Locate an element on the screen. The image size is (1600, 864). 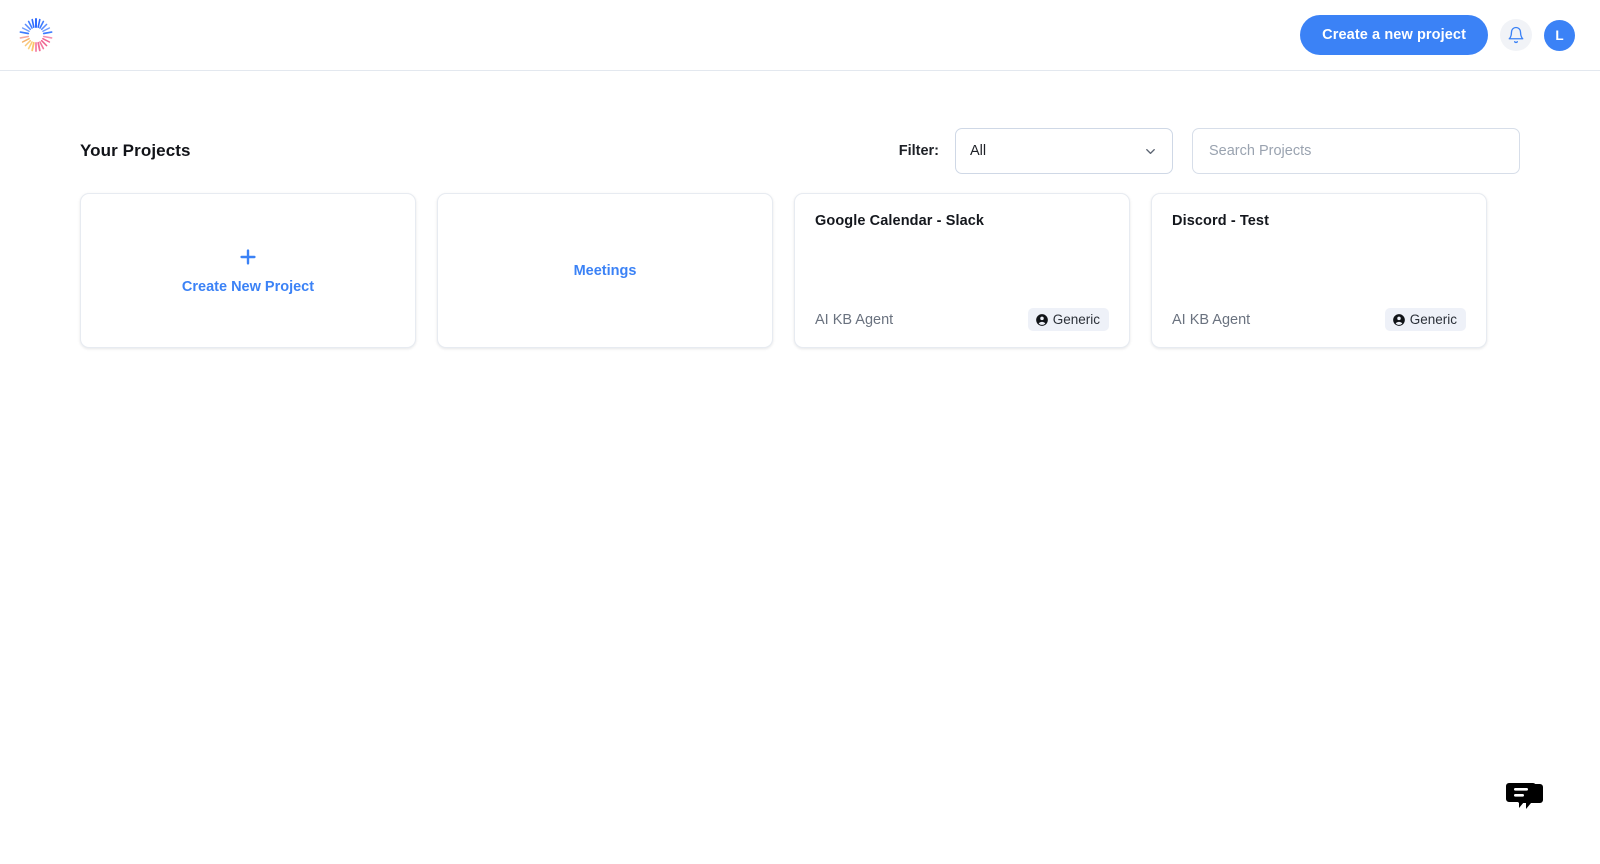
bell-icon is located at coordinates (1516, 35).